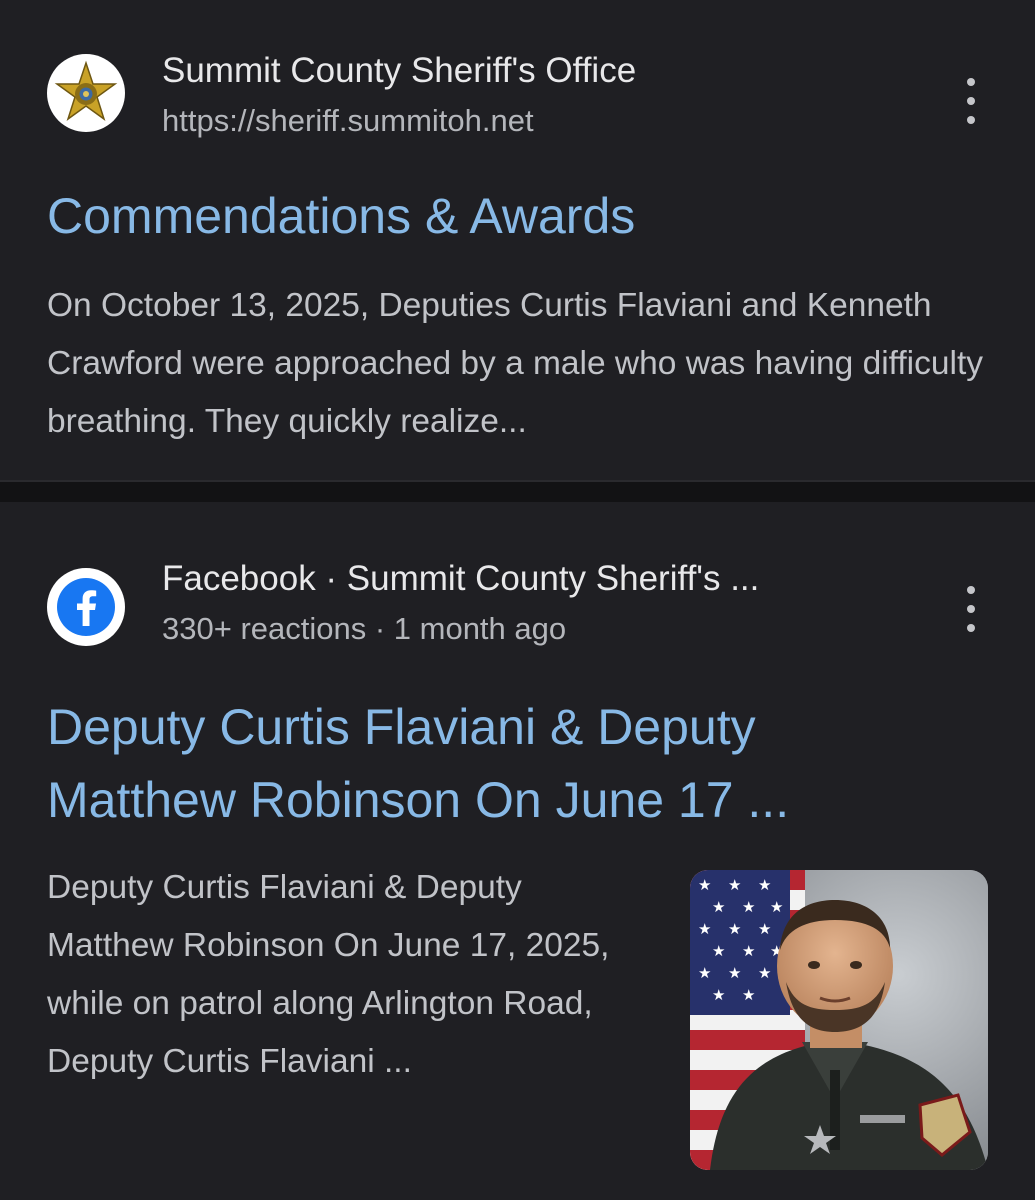 The width and height of the screenshot is (1035, 1200). Describe the element at coordinates (348, 120) in the screenshot. I see `source-url: https://sheriff.summitoh.net` at that location.